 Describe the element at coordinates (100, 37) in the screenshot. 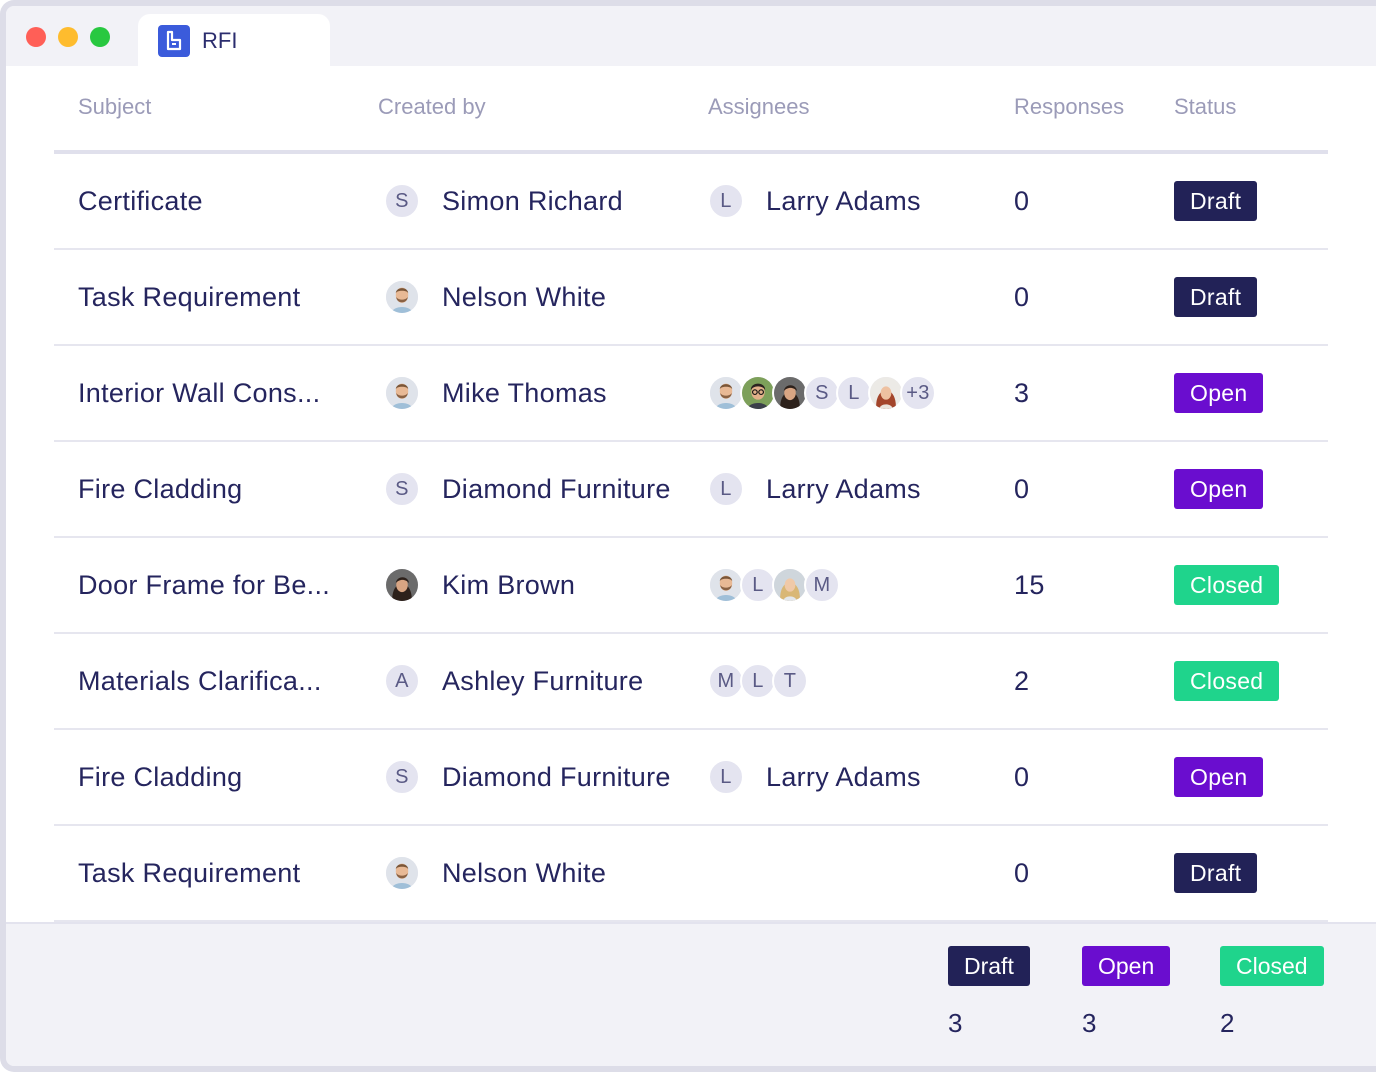

I see `maximize-window-button` at that location.